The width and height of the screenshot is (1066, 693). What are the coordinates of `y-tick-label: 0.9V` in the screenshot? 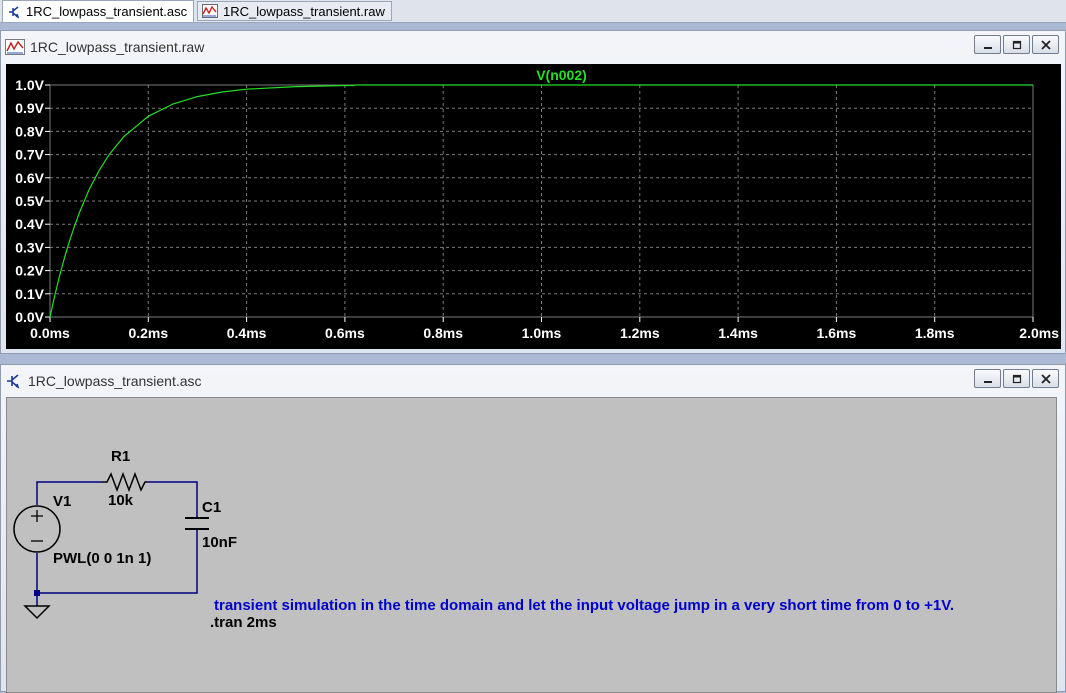 It's located at (29, 108).